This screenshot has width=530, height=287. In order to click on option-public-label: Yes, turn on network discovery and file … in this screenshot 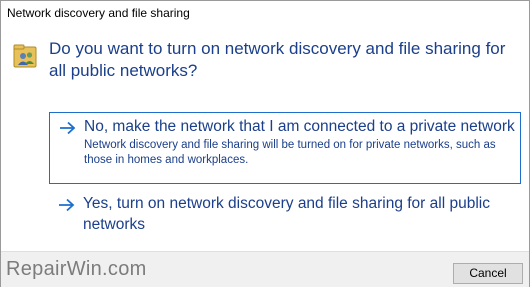, I will do `click(286, 214)`.